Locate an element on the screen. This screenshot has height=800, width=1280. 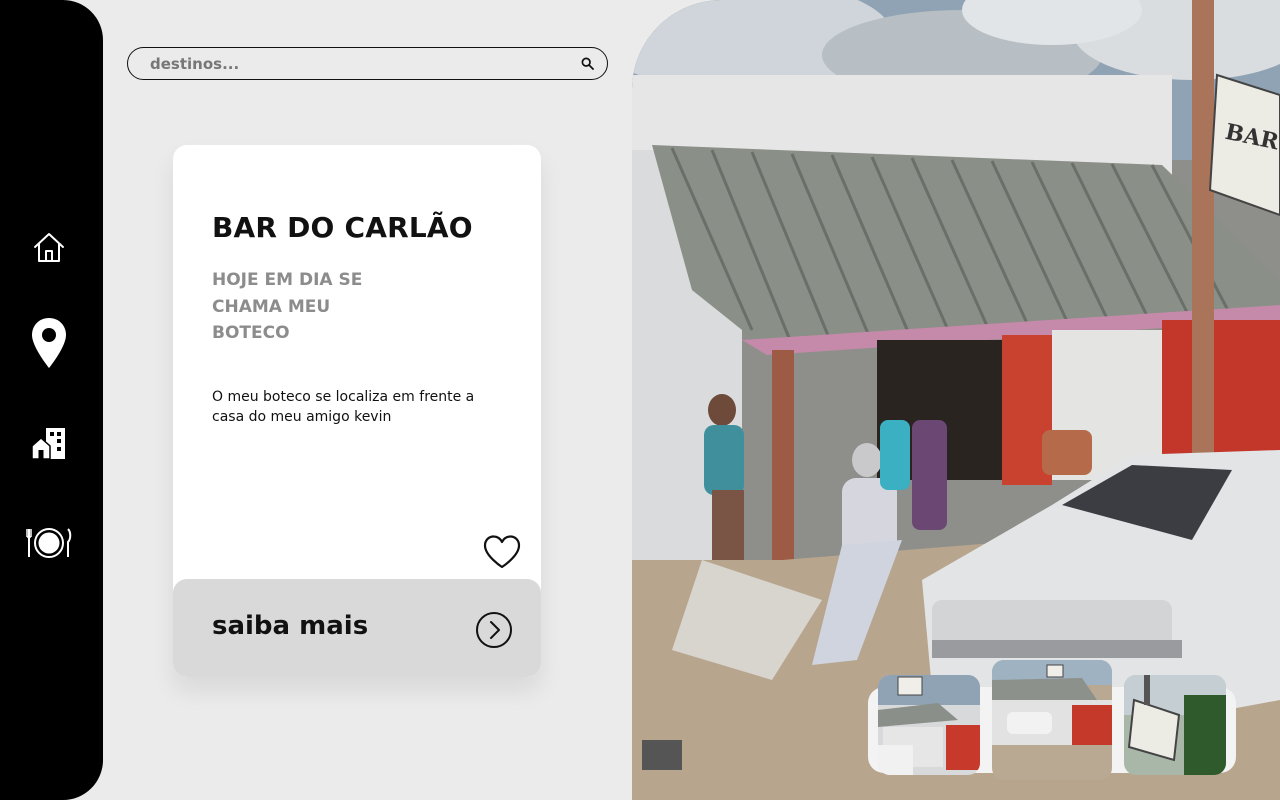
nav-location is located at coordinates (49, 343).